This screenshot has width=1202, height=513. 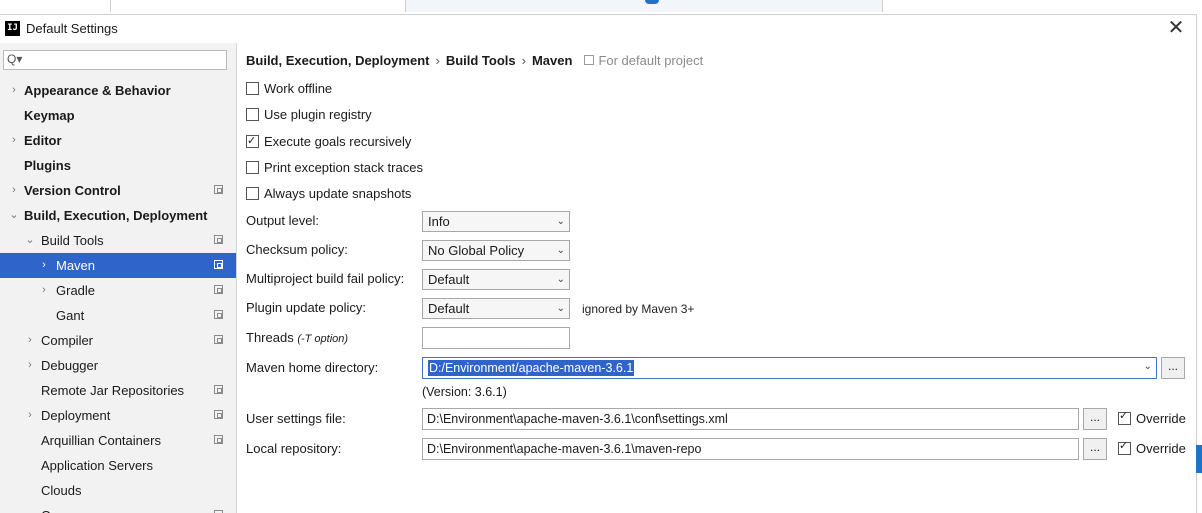 I want to click on background-tab, so click(x=55, y=6).